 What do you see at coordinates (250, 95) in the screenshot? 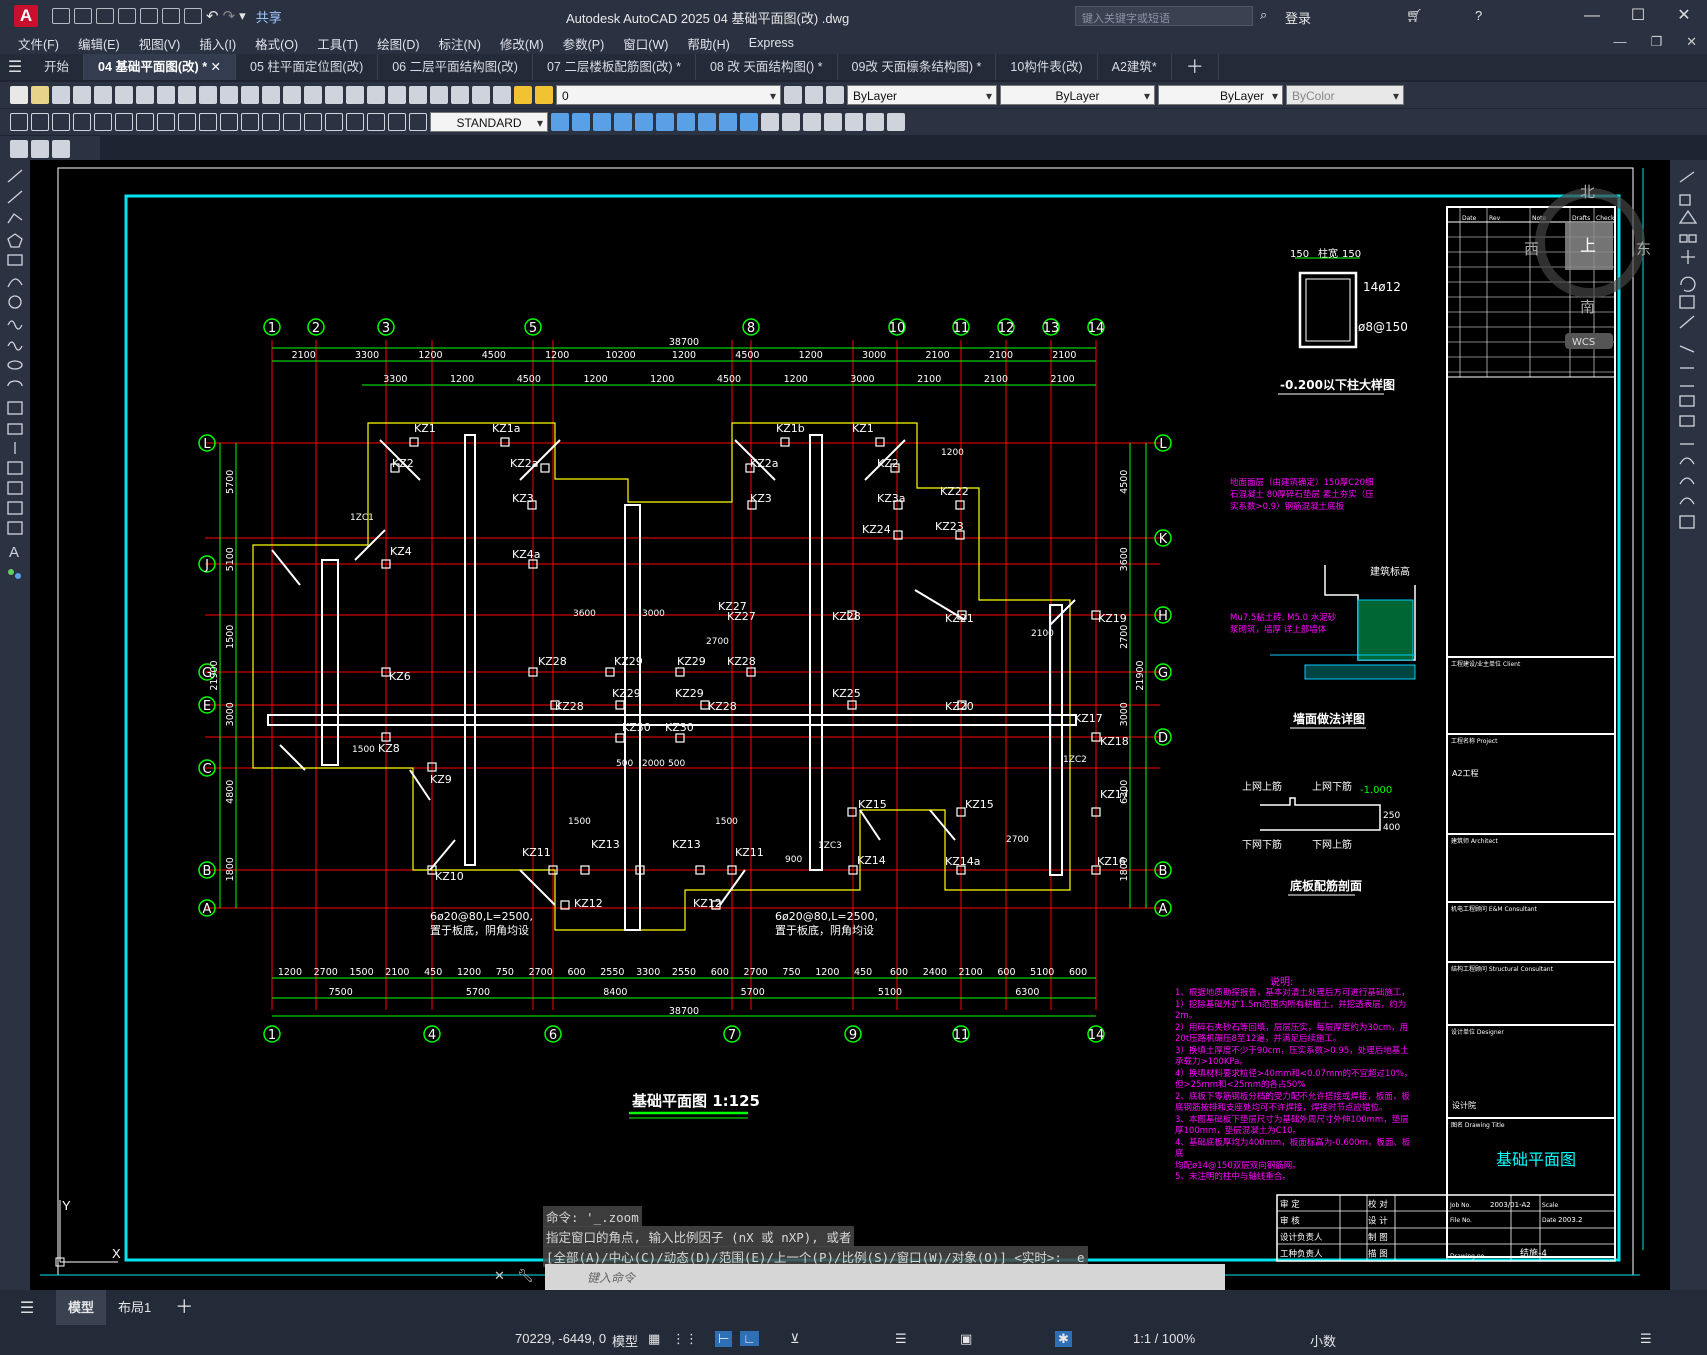
I see `redo-icon` at bounding box center [250, 95].